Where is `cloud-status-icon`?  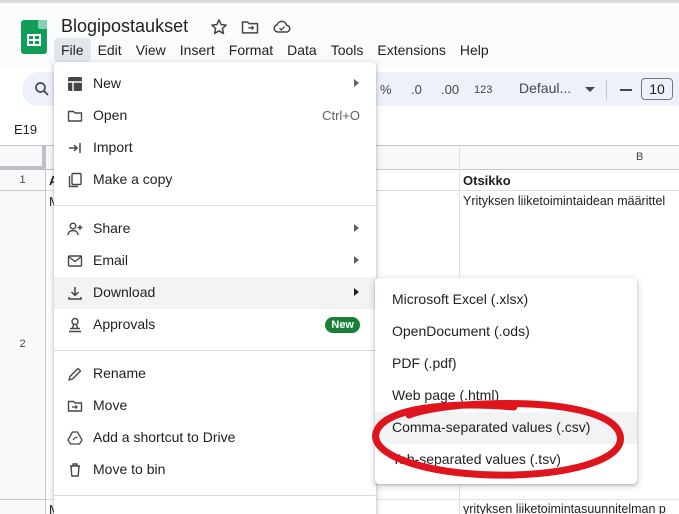
cloud-status-icon is located at coordinates (282, 27).